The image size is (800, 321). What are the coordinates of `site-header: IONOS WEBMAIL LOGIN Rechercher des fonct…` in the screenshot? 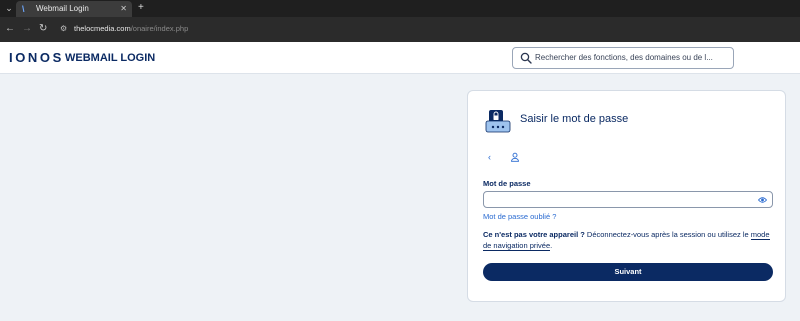 It's located at (400, 58).